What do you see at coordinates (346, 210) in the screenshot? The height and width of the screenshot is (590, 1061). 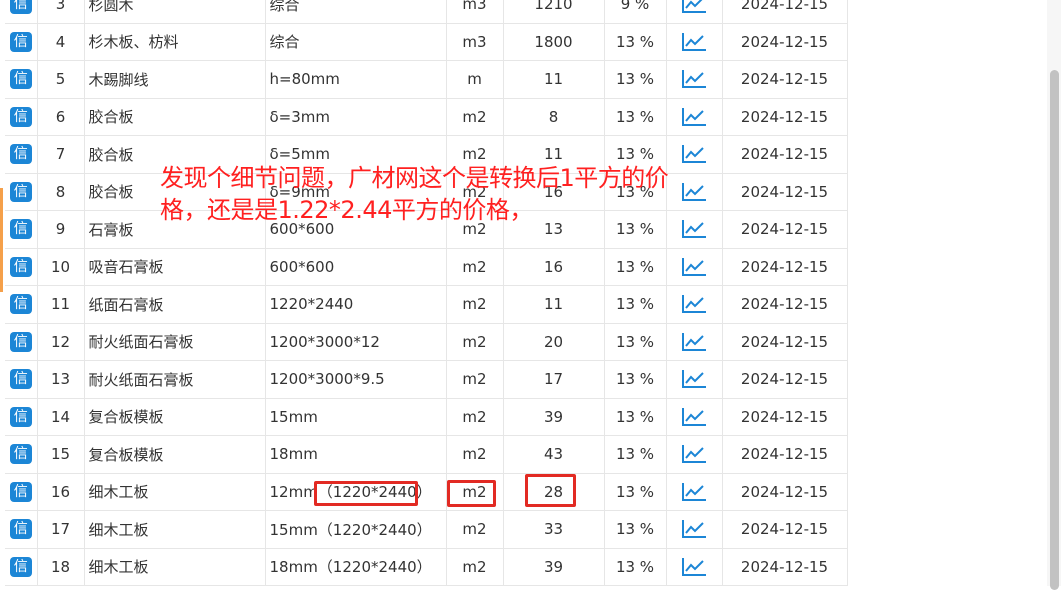 I see `annotation-line-2: 格，还是是1.22*2.44平方的价格，` at bounding box center [346, 210].